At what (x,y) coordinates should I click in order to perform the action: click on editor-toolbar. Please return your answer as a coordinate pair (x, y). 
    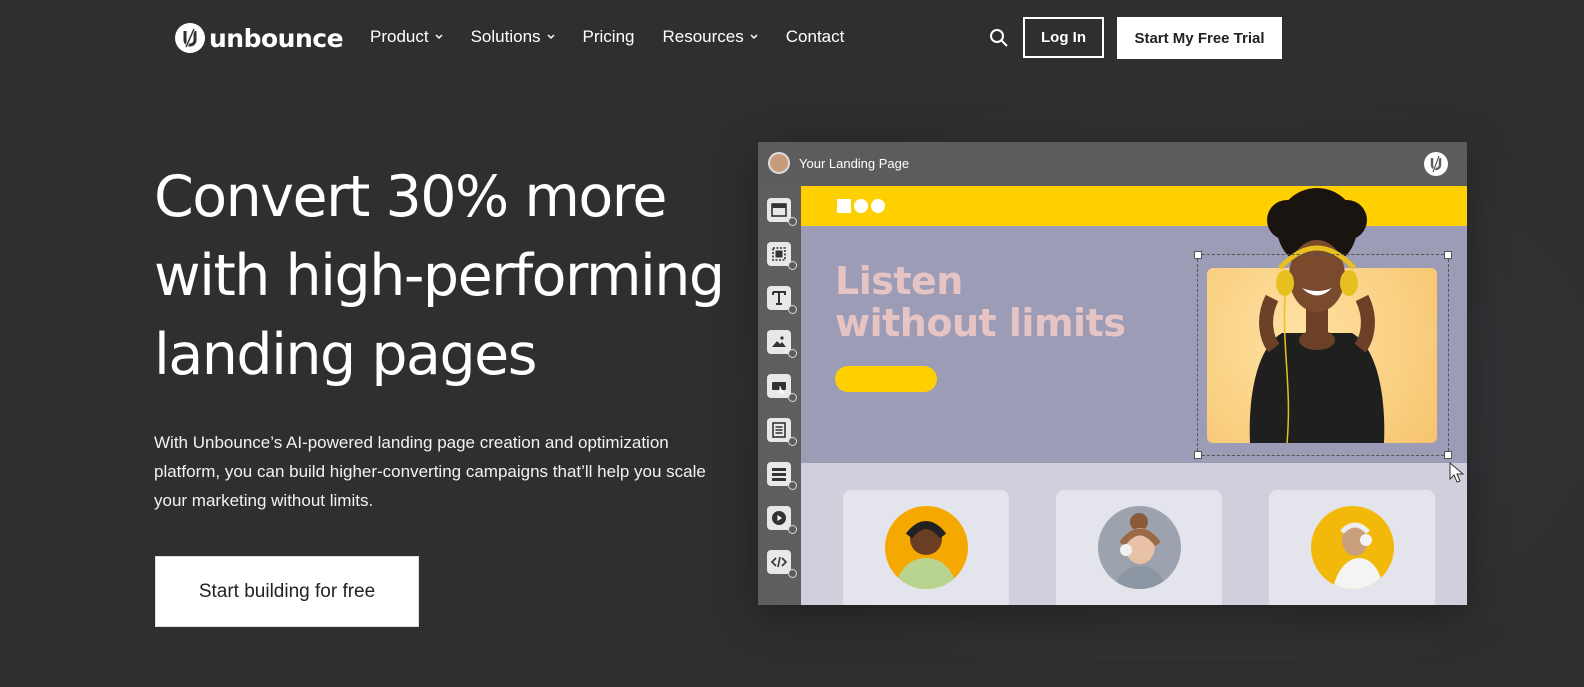
    Looking at the image, I should click on (779, 395).